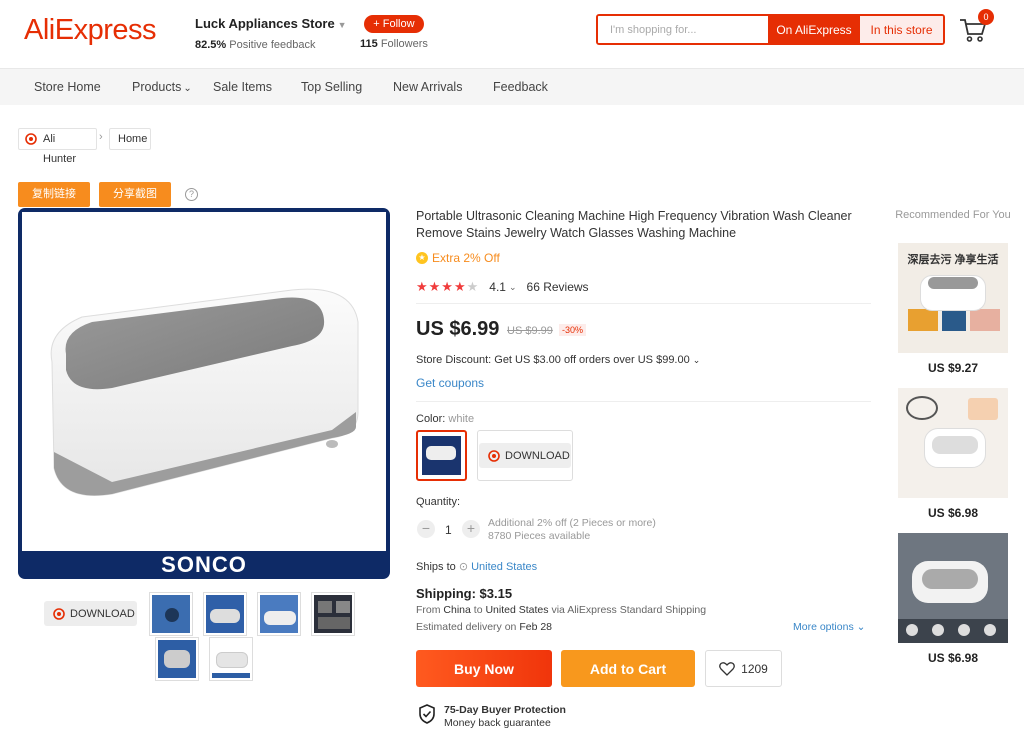 This screenshot has height=750, width=1024. Describe the element at coordinates (466, 627) in the screenshot. I see `delivery-prefix: Estimated delivery on` at that location.